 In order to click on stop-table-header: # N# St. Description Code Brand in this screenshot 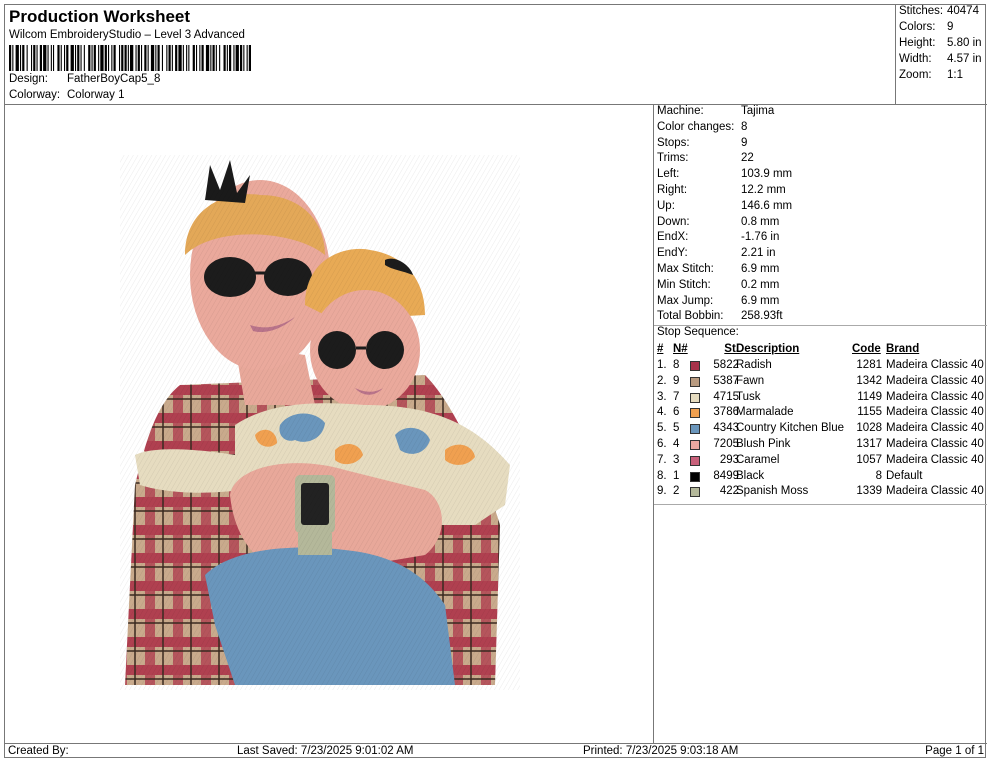, I will do `click(820, 351)`.